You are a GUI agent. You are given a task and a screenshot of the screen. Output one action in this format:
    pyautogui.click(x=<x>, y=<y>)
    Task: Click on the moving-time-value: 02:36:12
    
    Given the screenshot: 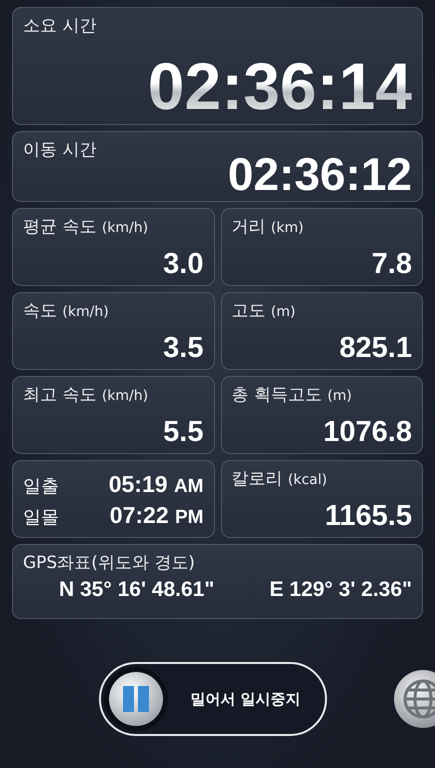 What is the action you would take?
    pyautogui.click(x=320, y=174)
    